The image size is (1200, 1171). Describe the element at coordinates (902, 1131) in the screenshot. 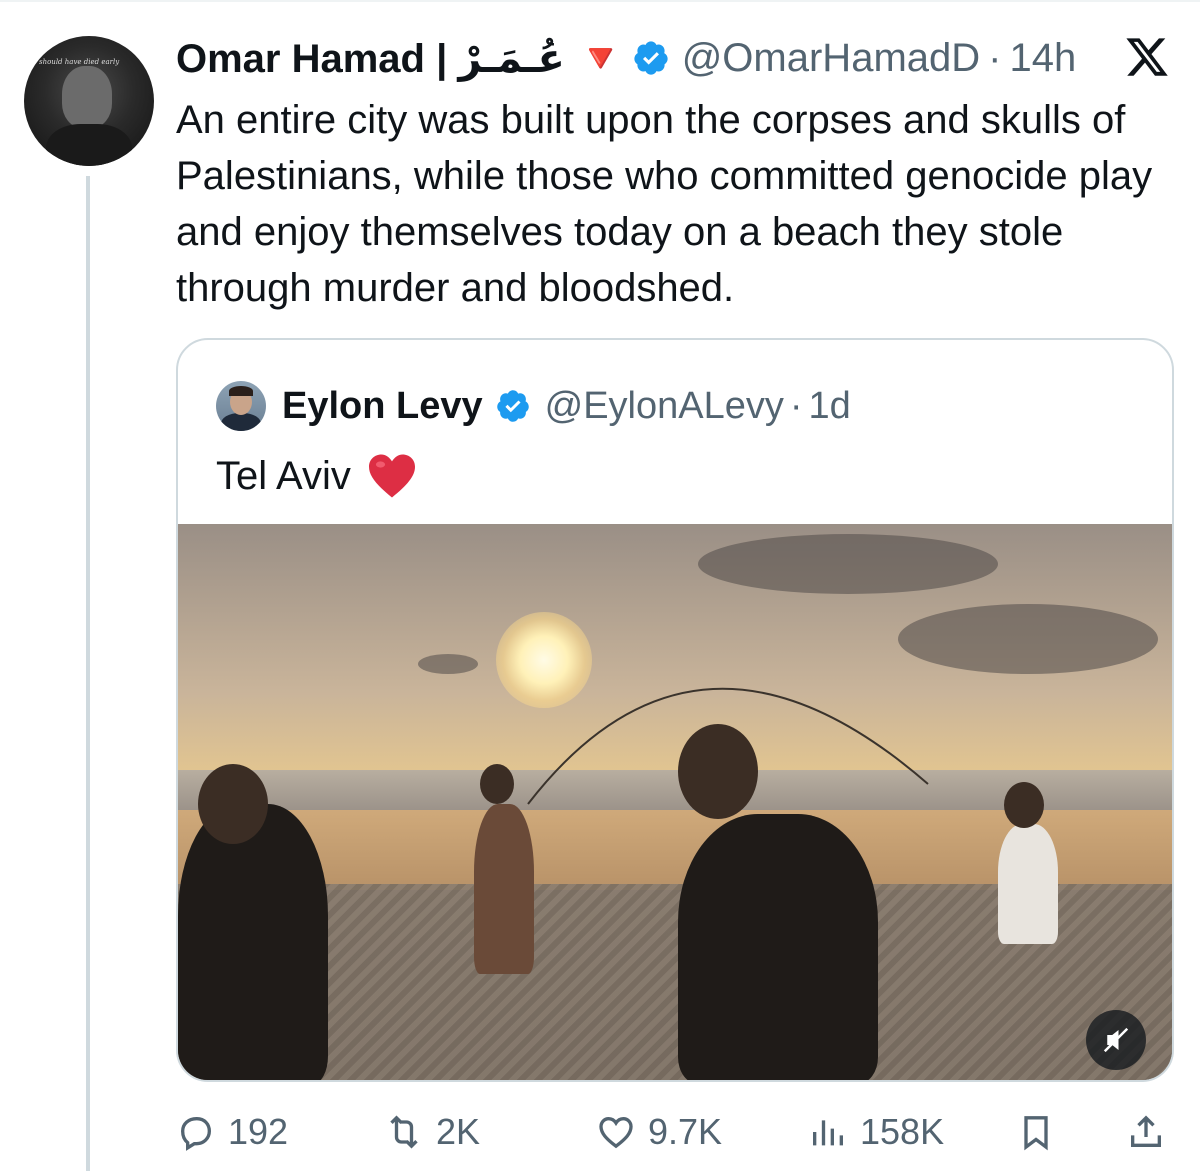

I see `view-count: 158K` at that location.